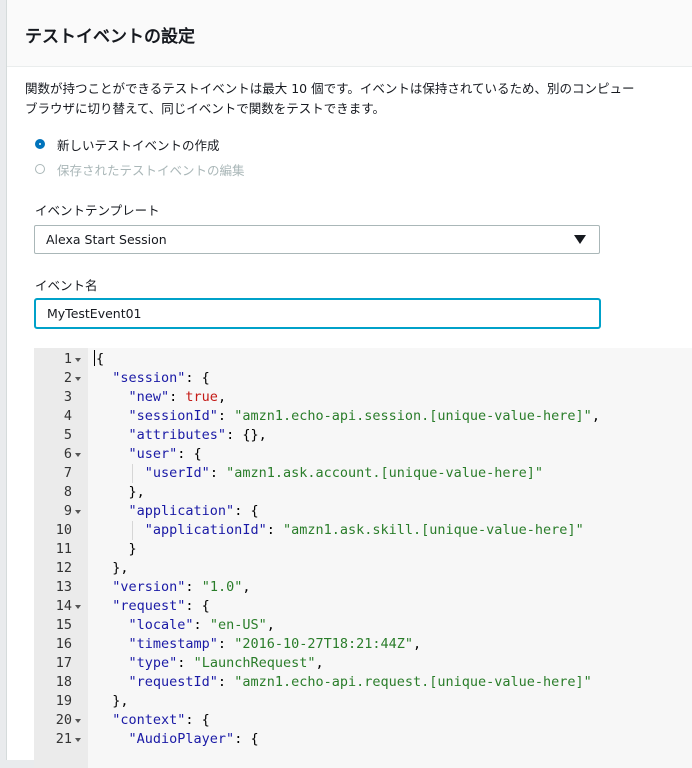 The height and width of the screenshot is (768, 692). What do you see at coordinates (138, 145) in the screenshot?
I see `radio-create-new-label: 新しいテストイベントの作成` at bounding box center [138, 145].